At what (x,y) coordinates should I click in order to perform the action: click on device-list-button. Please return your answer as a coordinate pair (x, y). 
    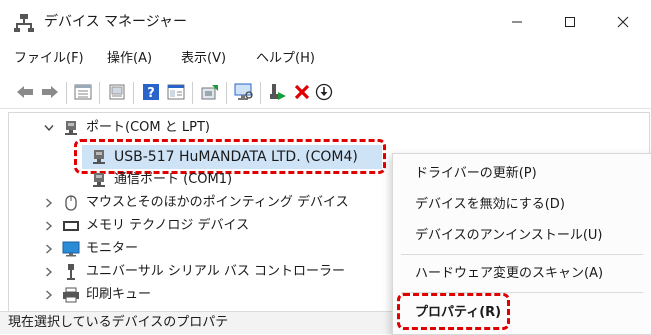
    Looking at the image, I should click on (117, 92).